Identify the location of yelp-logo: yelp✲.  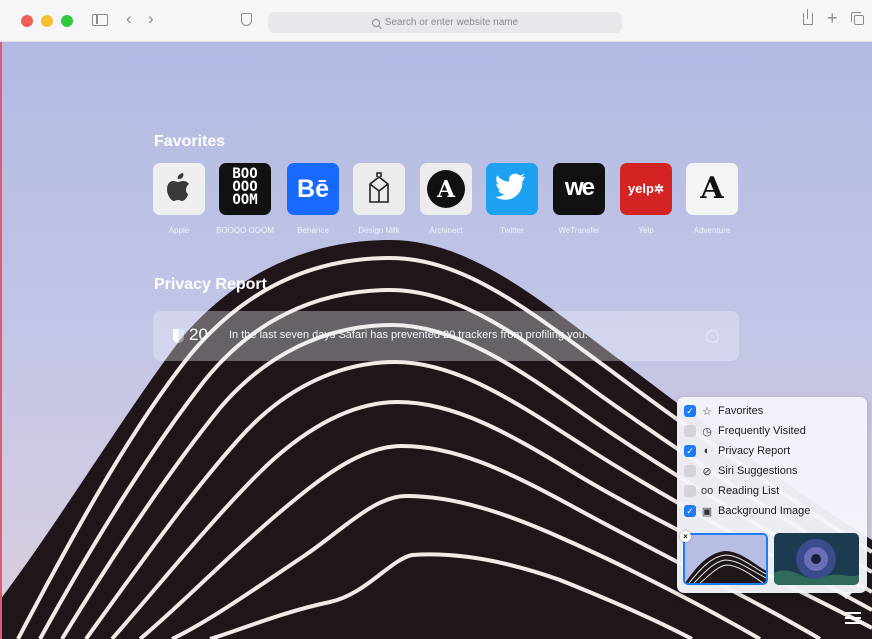
(646, 189).